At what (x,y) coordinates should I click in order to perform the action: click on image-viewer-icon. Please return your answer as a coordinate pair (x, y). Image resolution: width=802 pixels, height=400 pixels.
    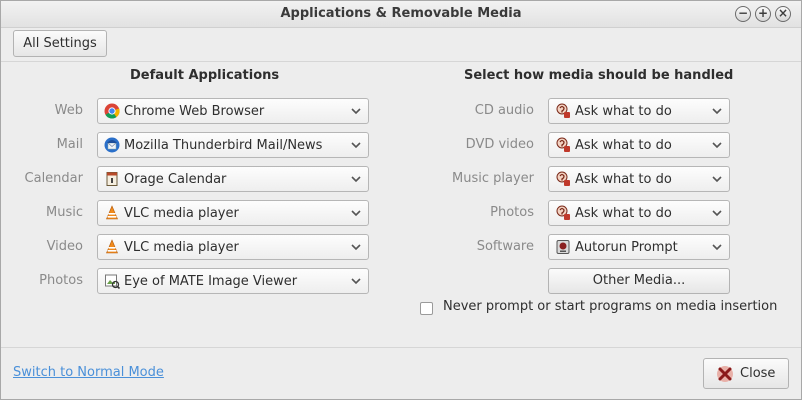
    Looking at the image, I should click on (112, 281).